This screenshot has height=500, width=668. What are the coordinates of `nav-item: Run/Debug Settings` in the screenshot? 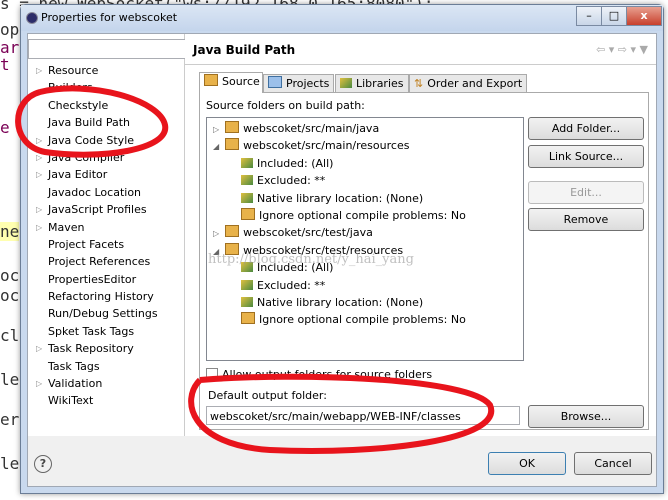 It's located at (106, 313).